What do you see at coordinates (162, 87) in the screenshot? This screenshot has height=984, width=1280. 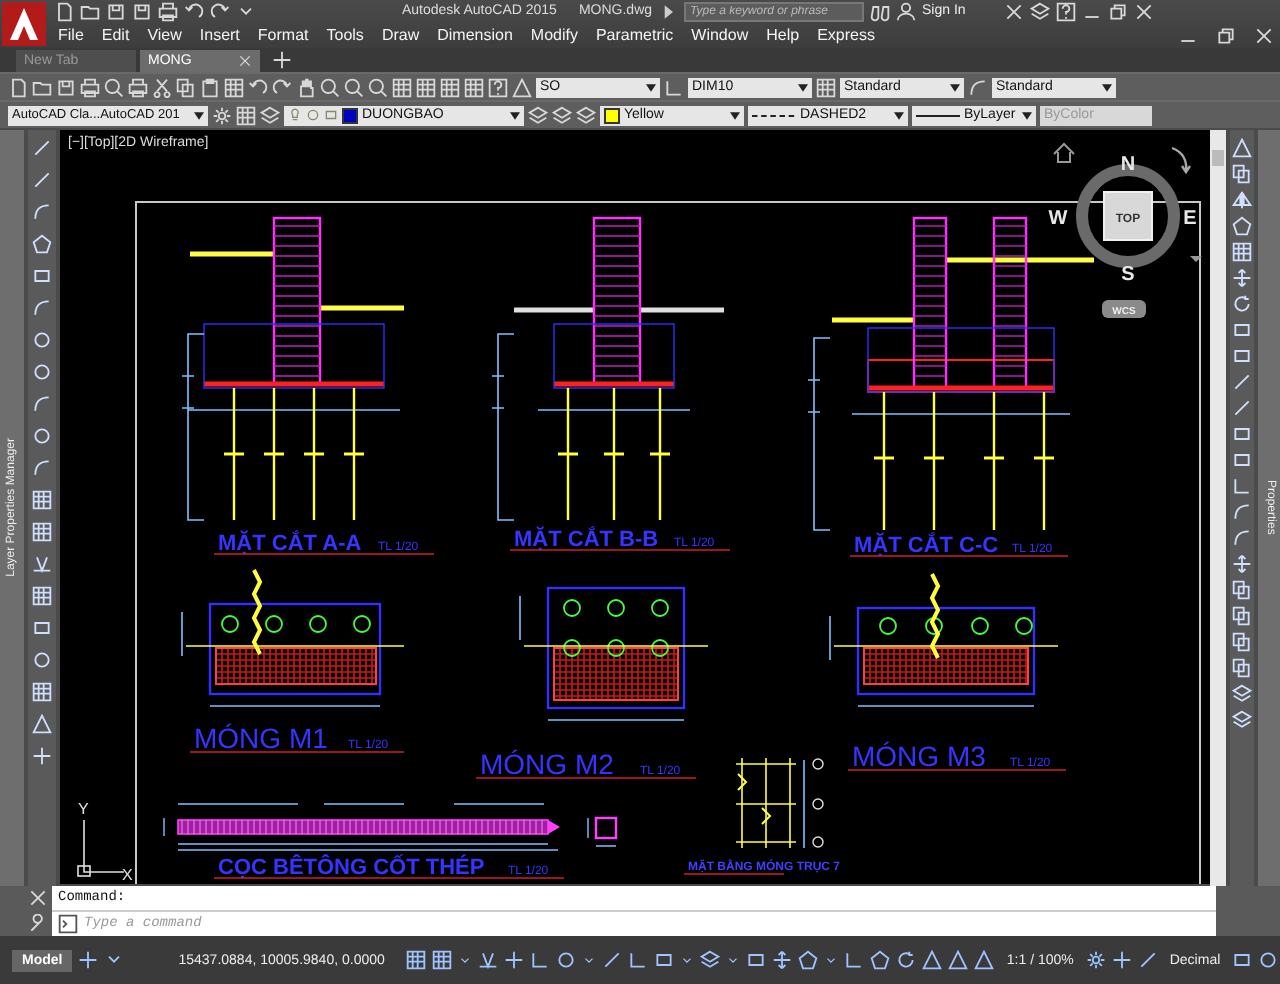 I see `cut-icon` at bounding box center [162, 87].